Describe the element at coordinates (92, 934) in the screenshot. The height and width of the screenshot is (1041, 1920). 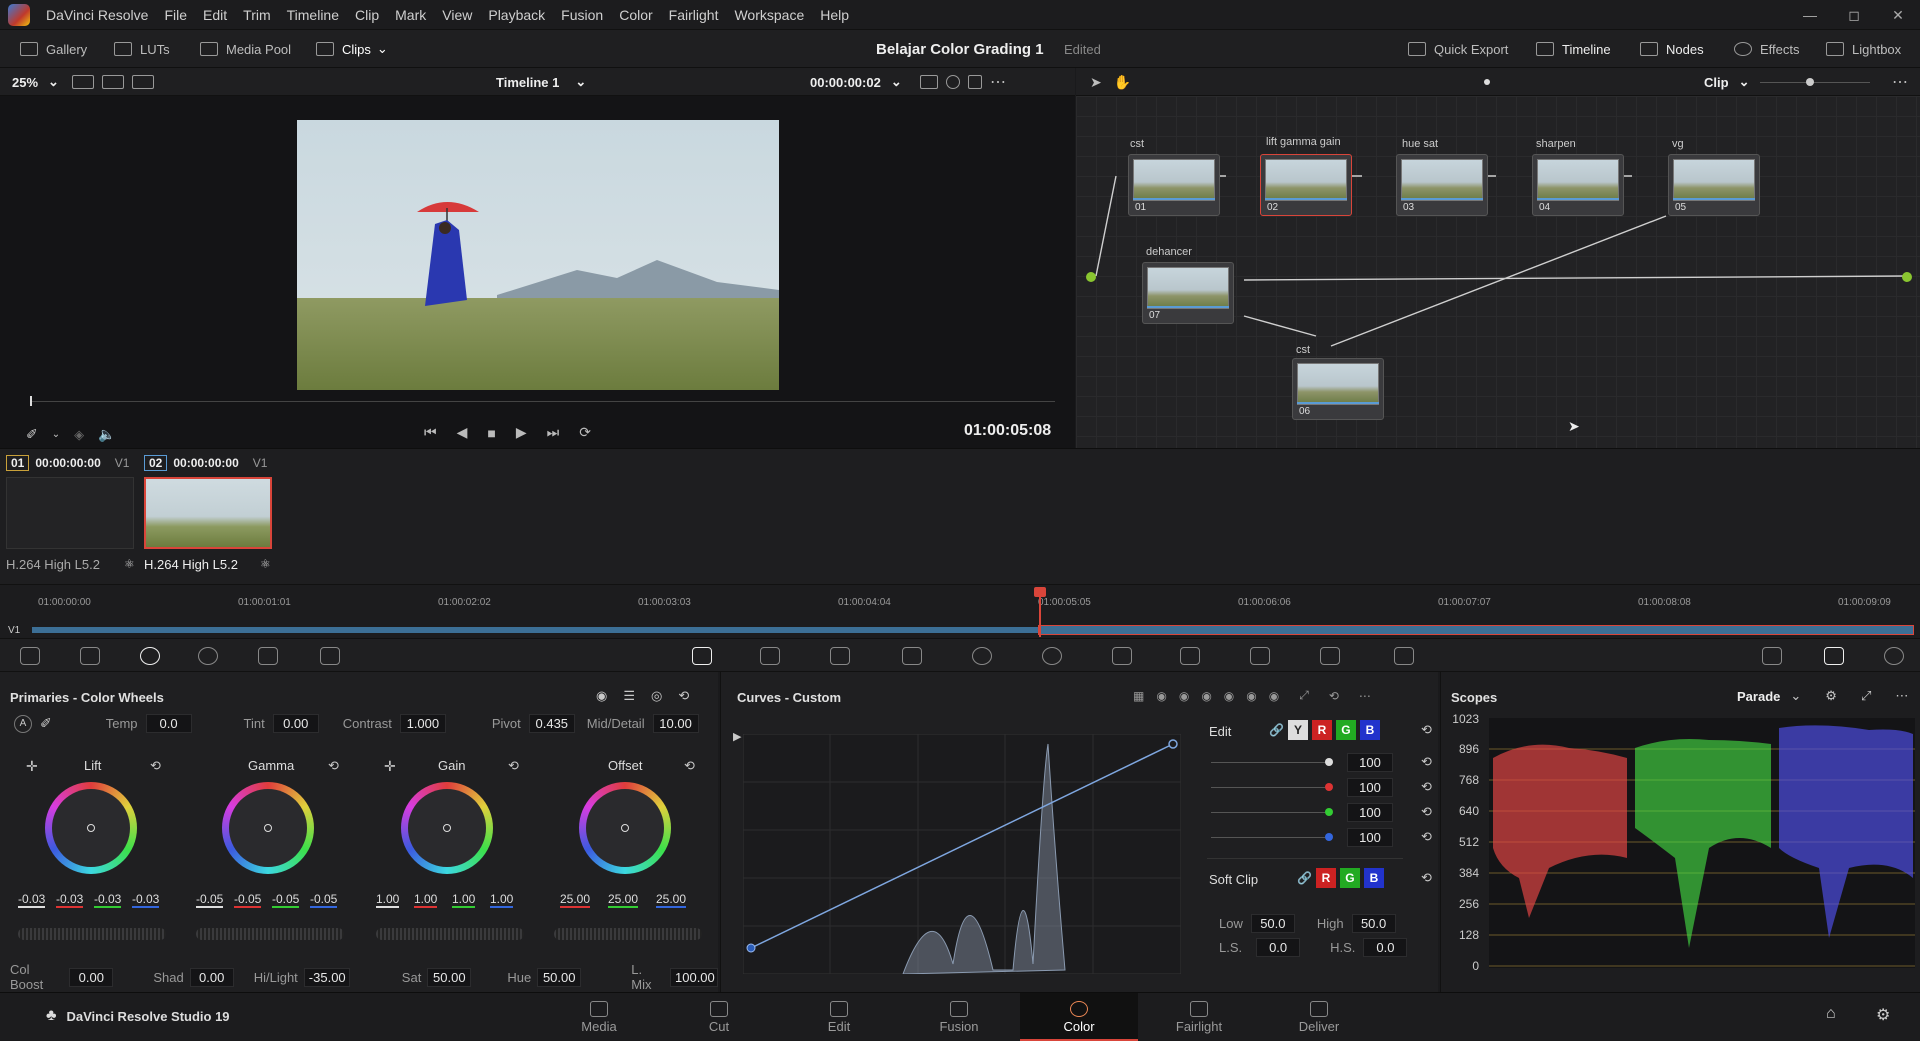
I see `lift-master-wheel` at that location.